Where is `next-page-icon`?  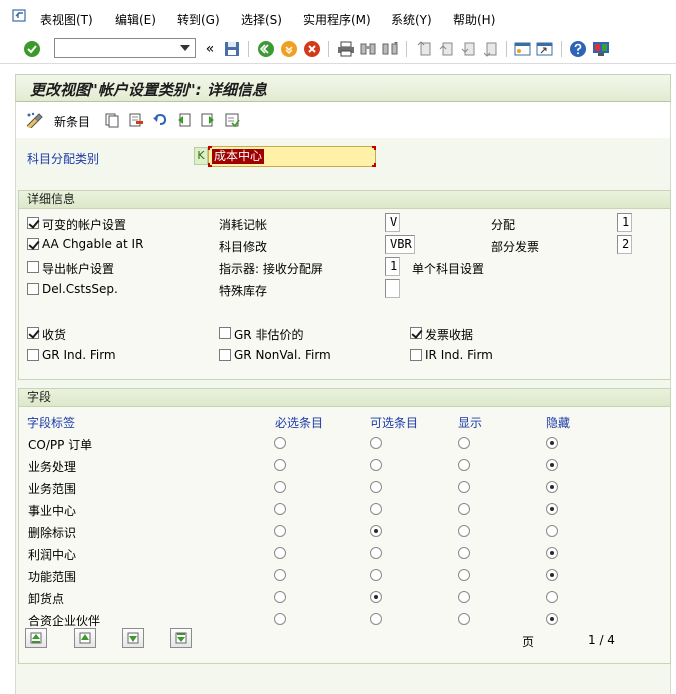
next-page-icon is located at coordinates (468, 49).